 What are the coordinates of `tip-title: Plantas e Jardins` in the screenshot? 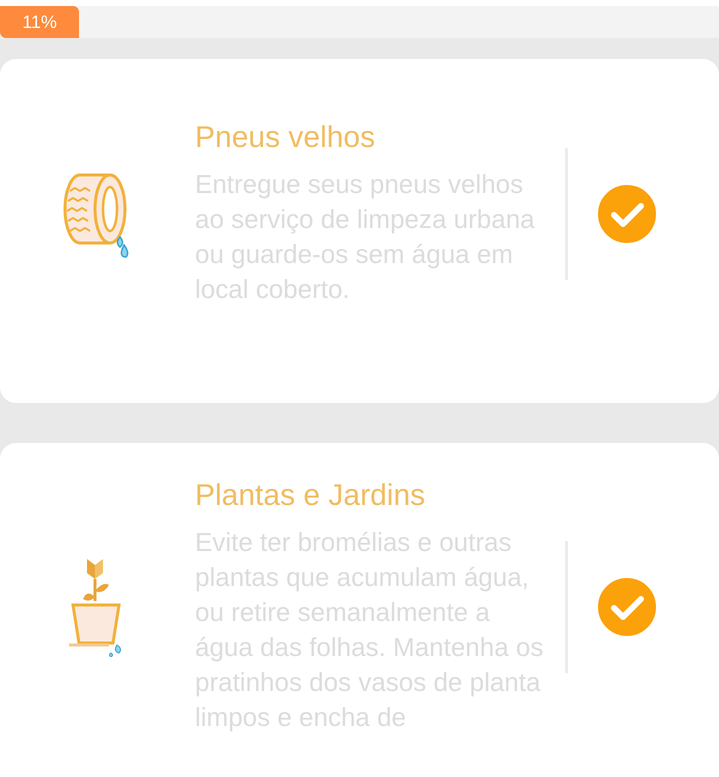 It's located at (310, 496).